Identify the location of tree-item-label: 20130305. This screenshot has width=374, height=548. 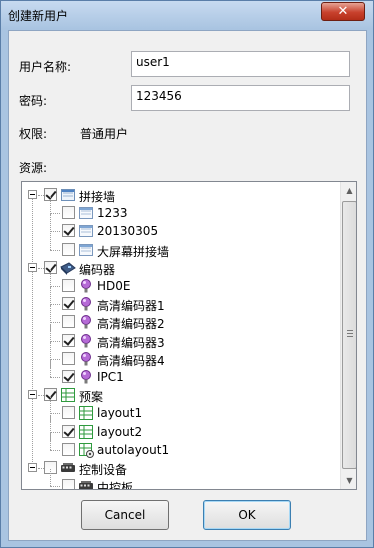
(128, 231).